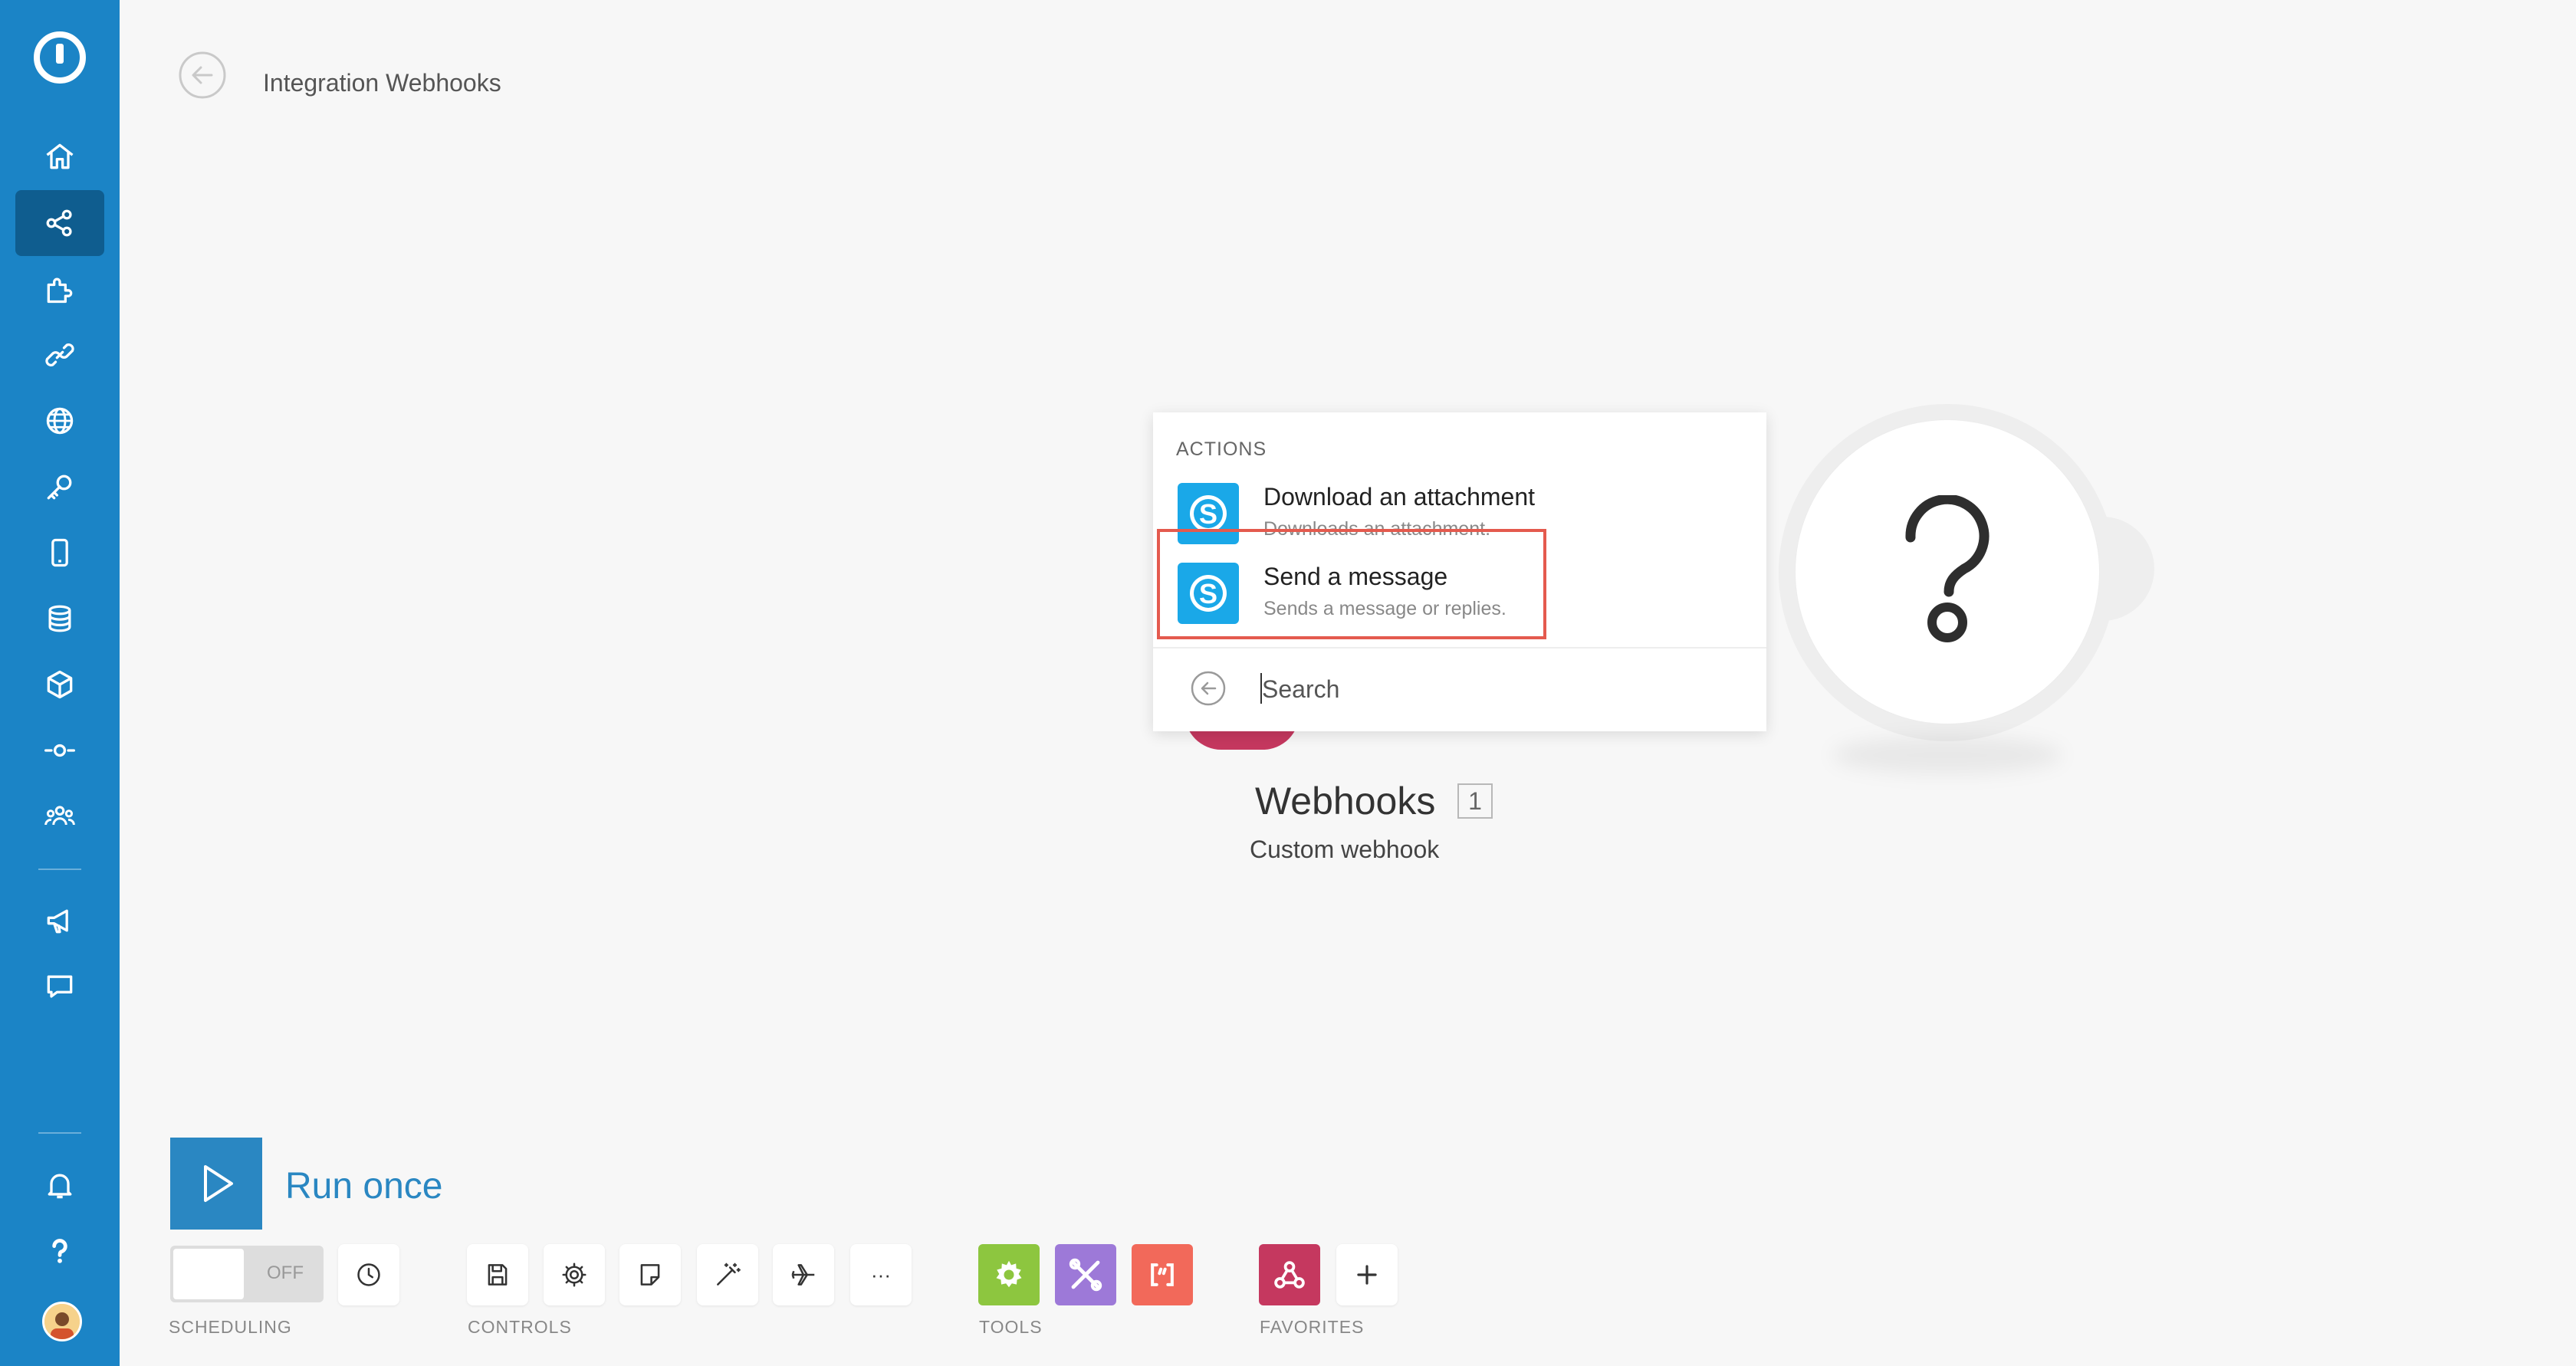  I want to click on save-button, so click(498, 1274).